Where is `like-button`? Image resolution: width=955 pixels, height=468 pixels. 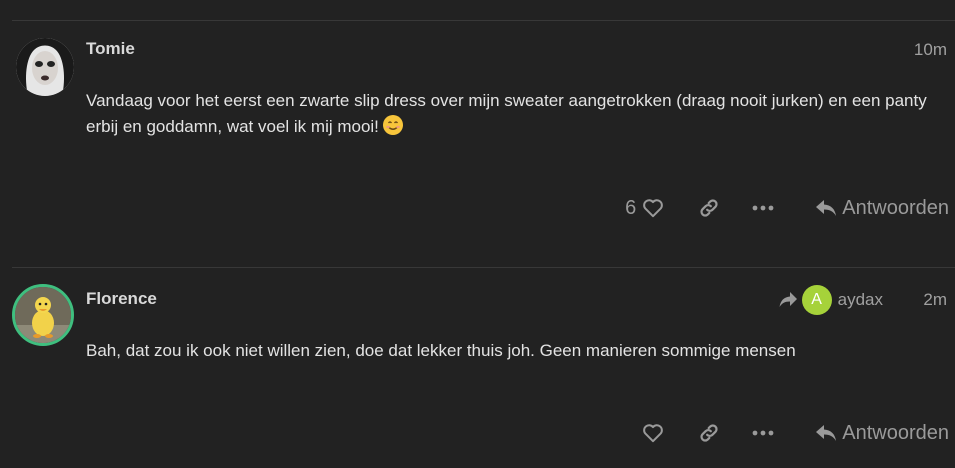 like-button is located at coordinates (655, 433).